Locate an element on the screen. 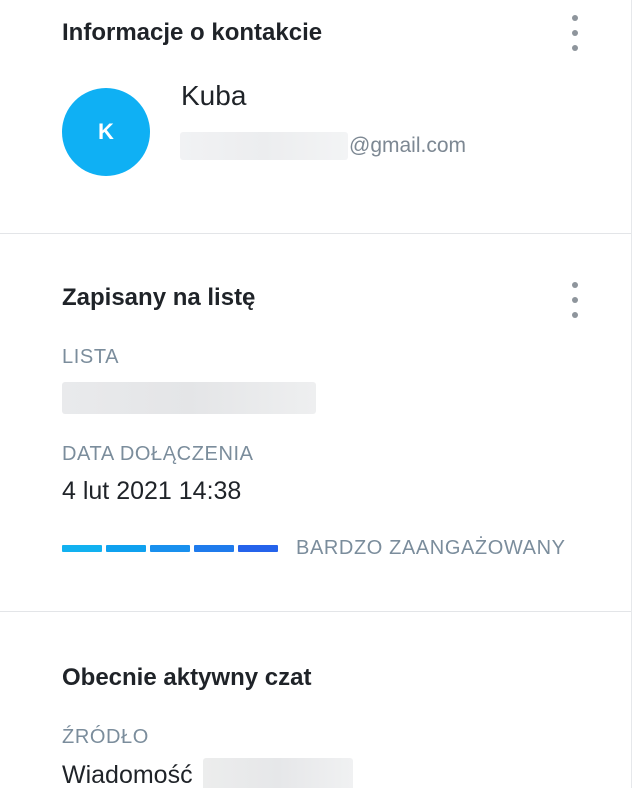 Image resolution: width=632 pixels, height=788 pixels. list-name-redacted-blur is located at coordinates (189, 398).